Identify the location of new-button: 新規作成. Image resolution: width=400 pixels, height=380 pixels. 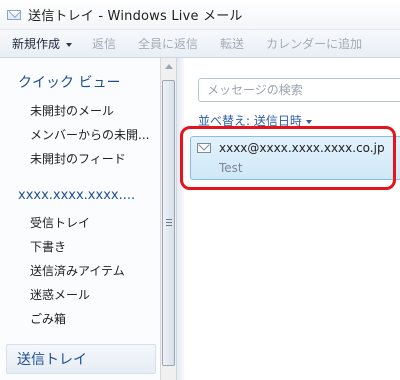
(42, 43).